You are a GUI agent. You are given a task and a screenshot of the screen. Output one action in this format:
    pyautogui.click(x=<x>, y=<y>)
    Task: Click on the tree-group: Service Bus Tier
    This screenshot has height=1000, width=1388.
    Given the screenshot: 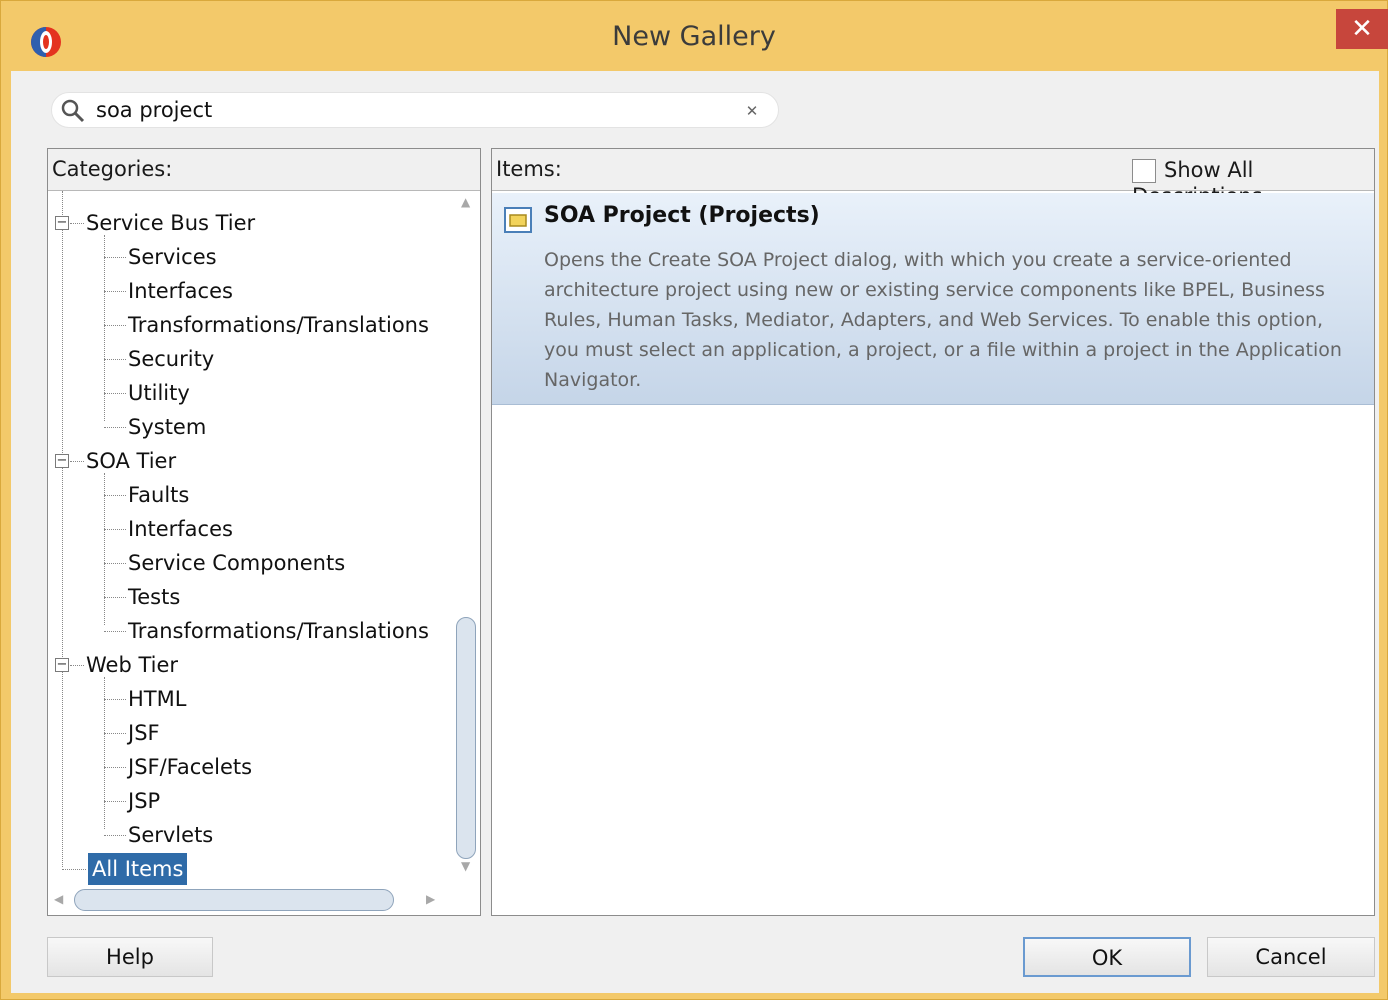 What is the action you would take?
    pyautogui.click(x=170, y=223)
    